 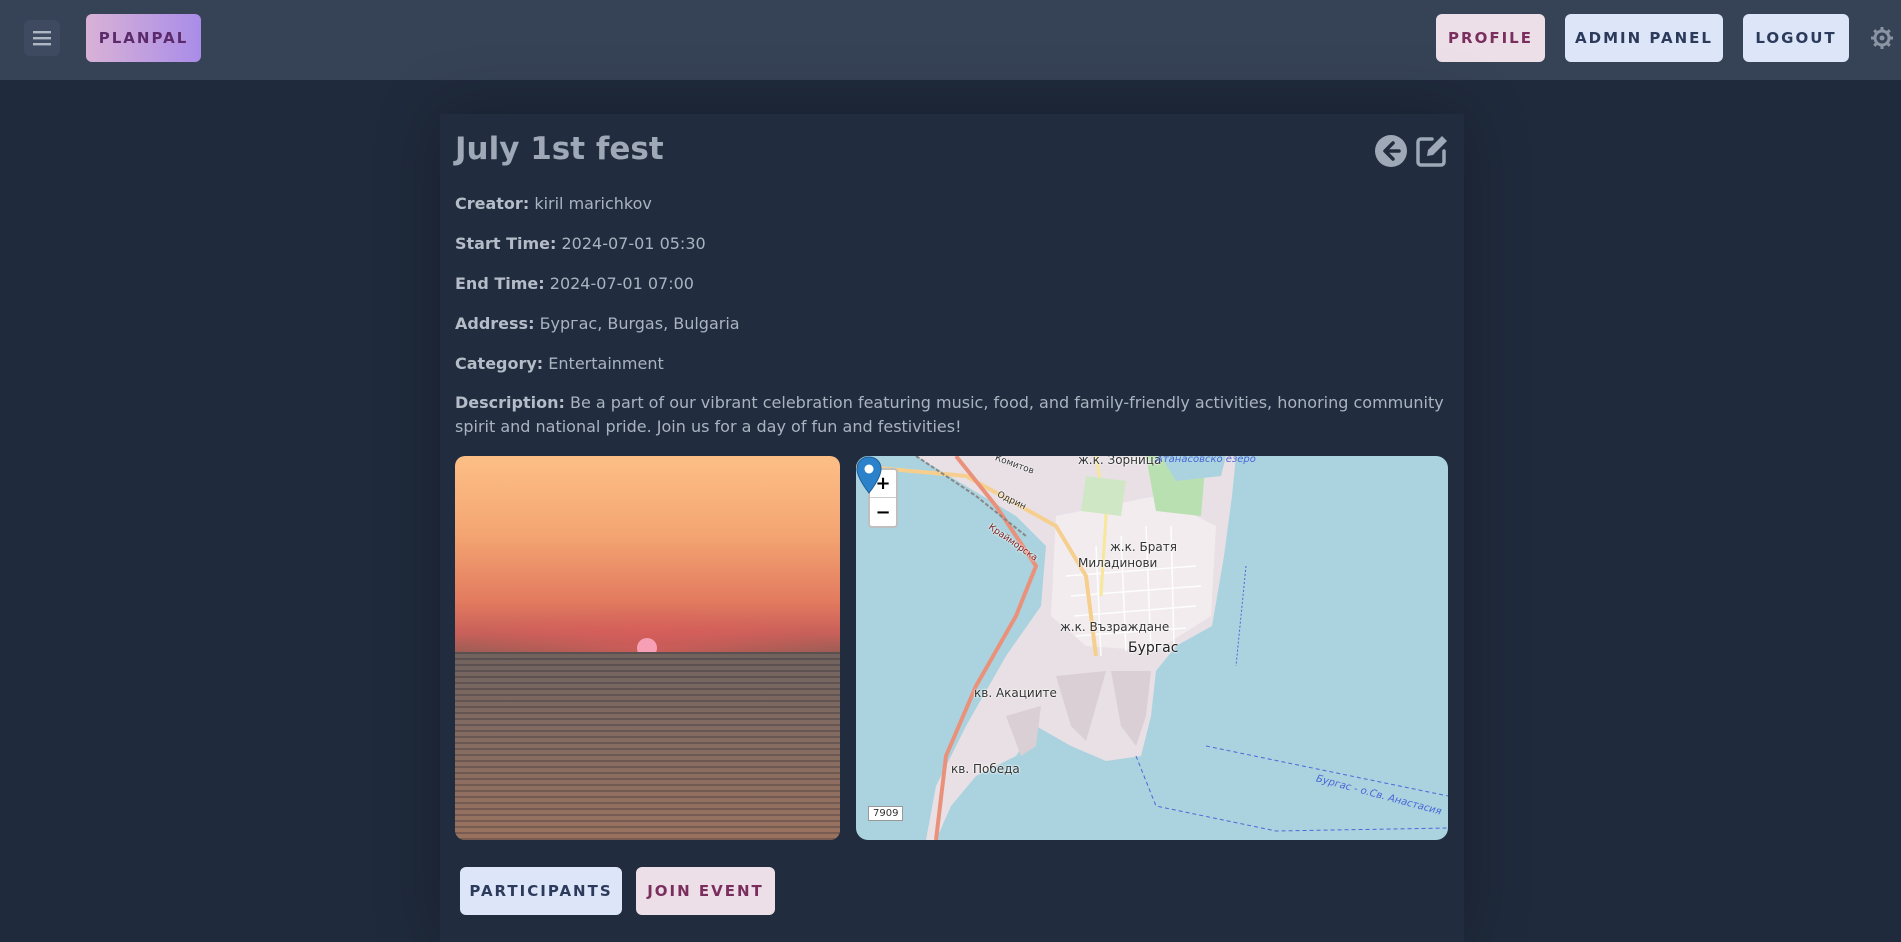 What do you see at coordinates (1391, 151) in the screenshot?
I see `arrow-left-circle-icon` at bounding box center [1391, 151].